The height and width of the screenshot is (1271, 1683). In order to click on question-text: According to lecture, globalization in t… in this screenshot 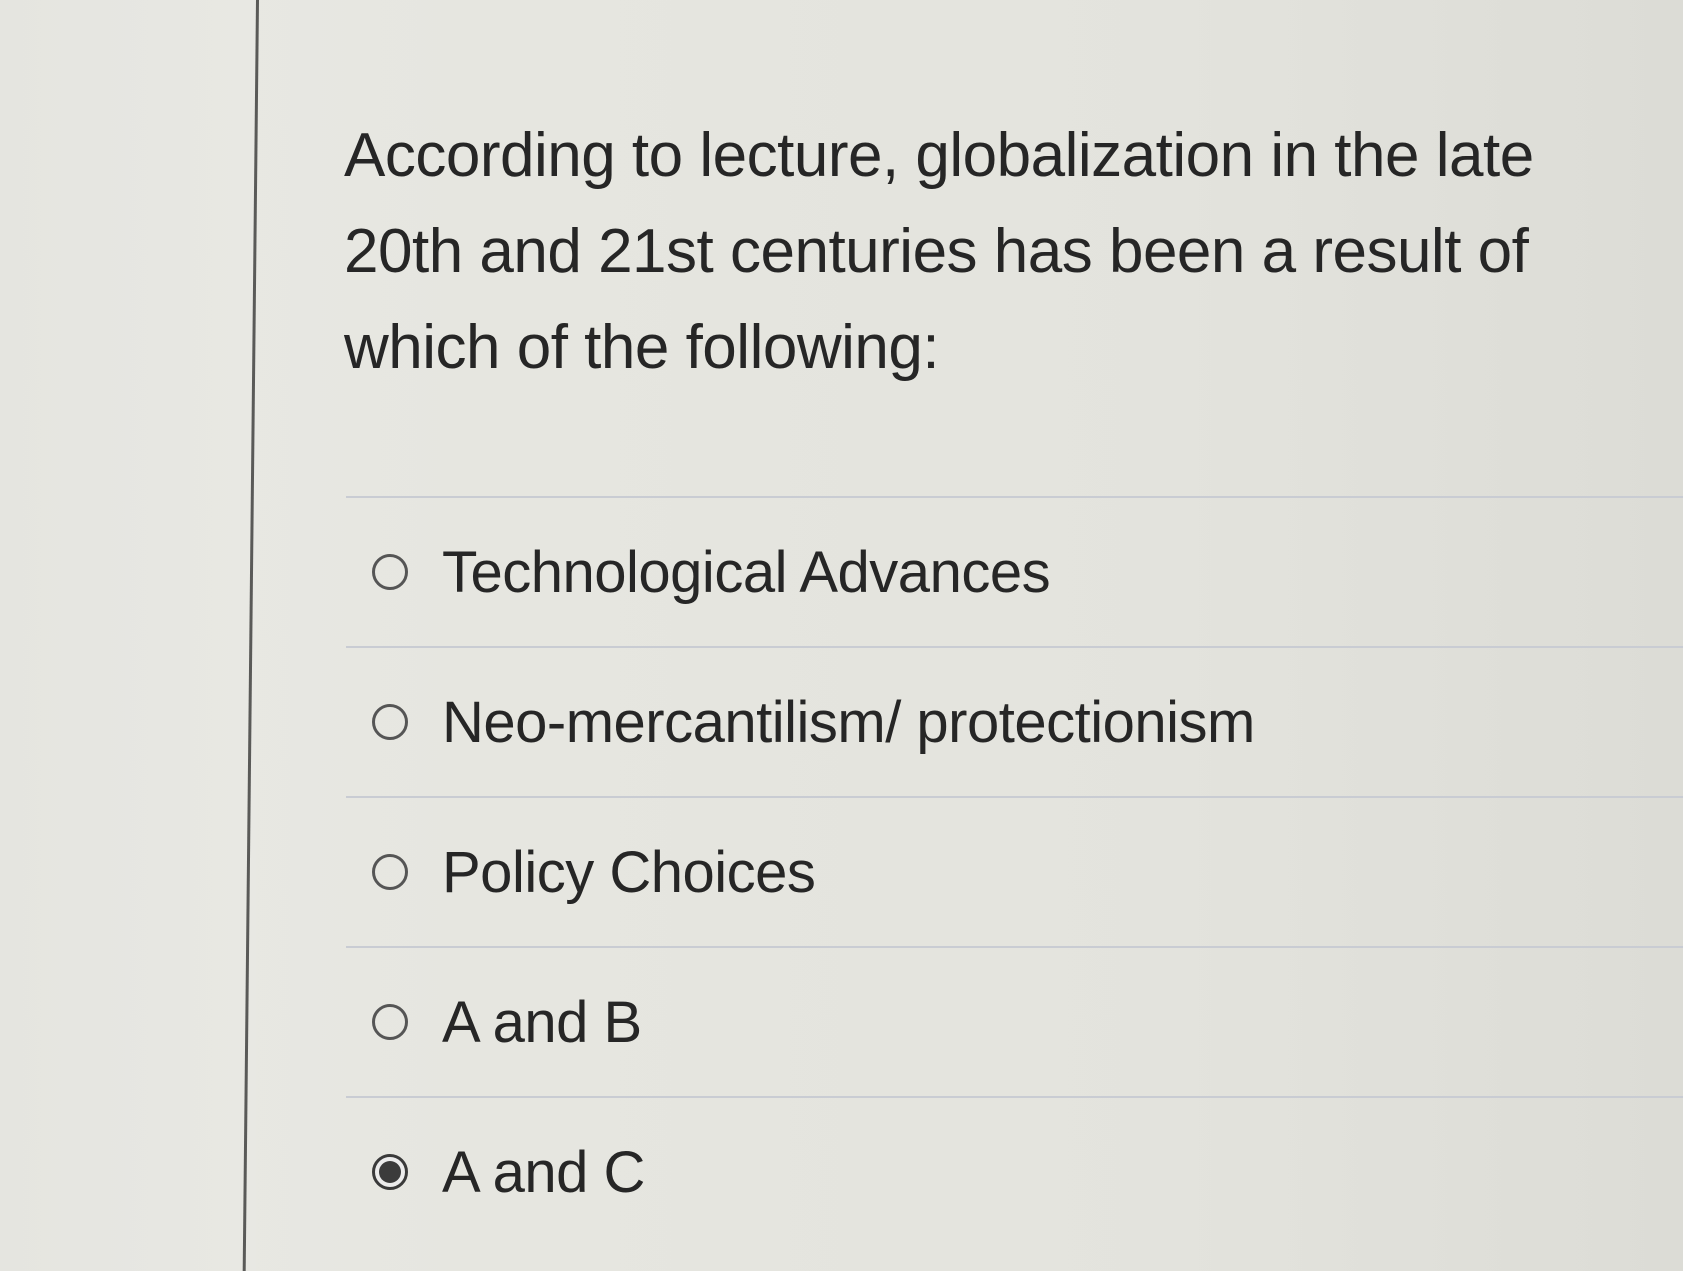, I will do `click(939, 251)`.